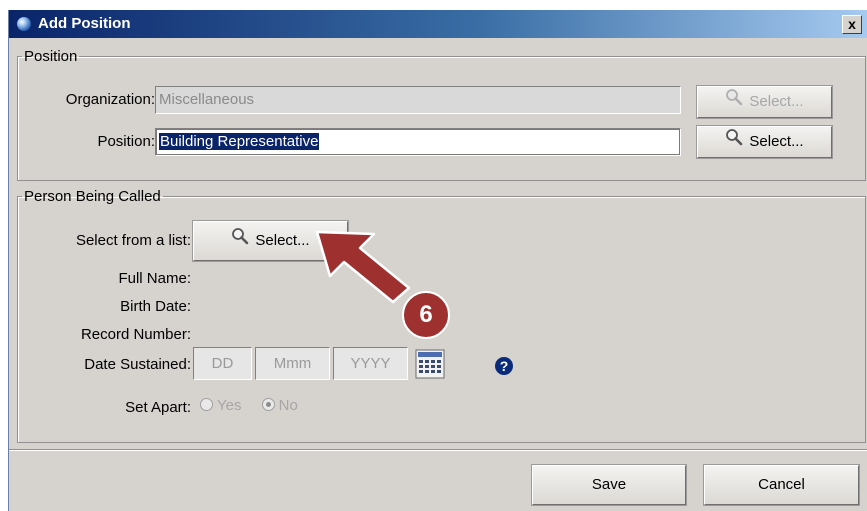 This screenshot has width=867, height=511. Describe the element at coordinates (288, 405) in the screenshot. I see `set-apart-no-label: No` at that location.